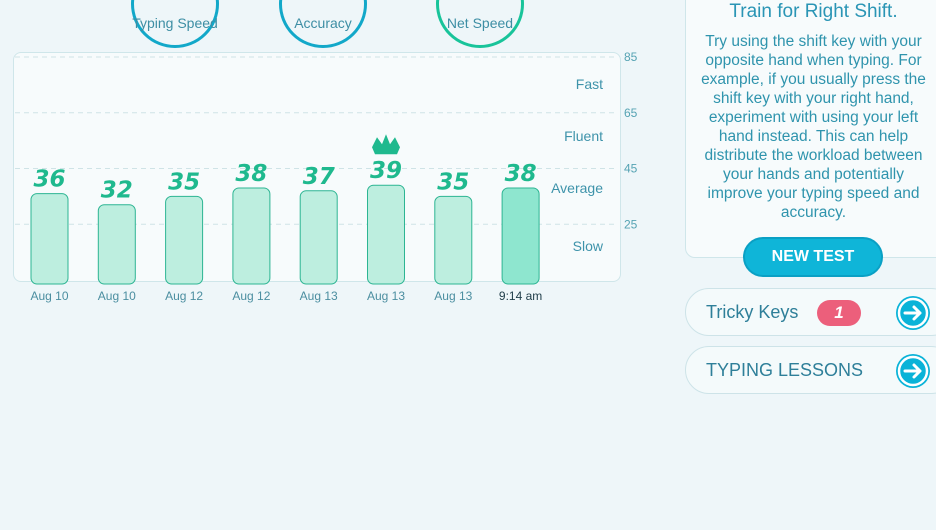 The width and height of the screenshot is (936, 530). I want to click on typing-lessons-label: TYPING LESSONS, so click(785, 370).